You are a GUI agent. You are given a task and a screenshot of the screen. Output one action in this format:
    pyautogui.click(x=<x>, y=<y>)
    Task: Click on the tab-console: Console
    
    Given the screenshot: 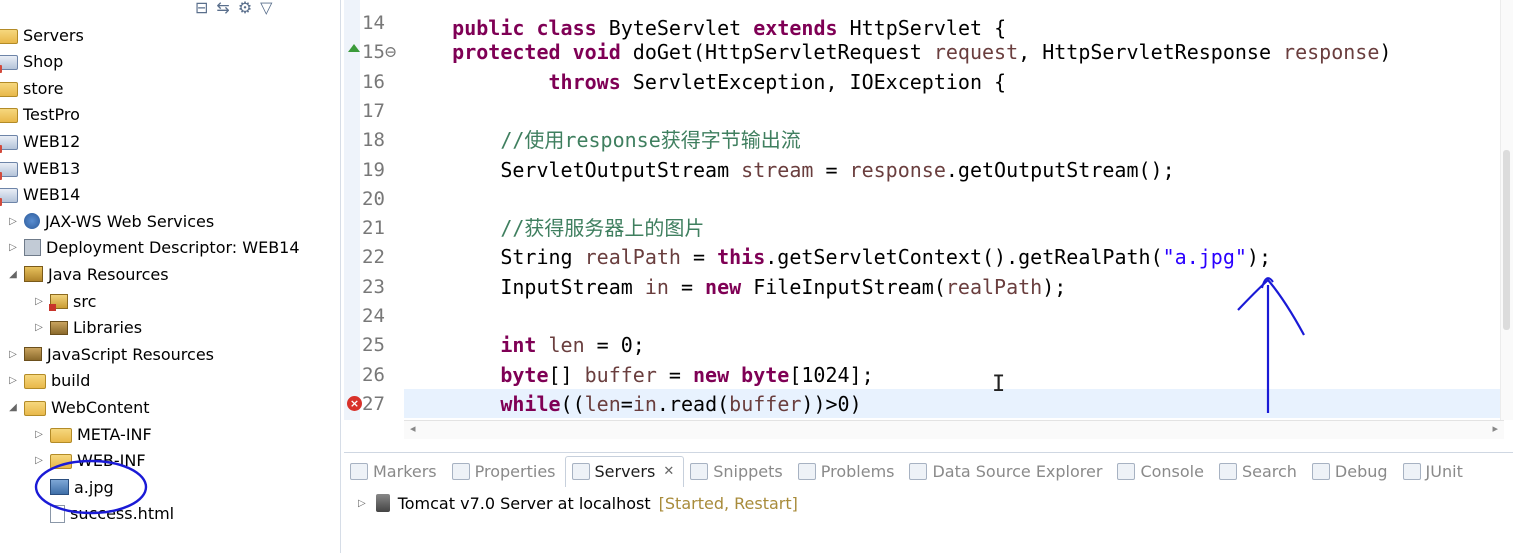 What is the action you would take?
    pyautogui.click(x=1162, y=471)
    